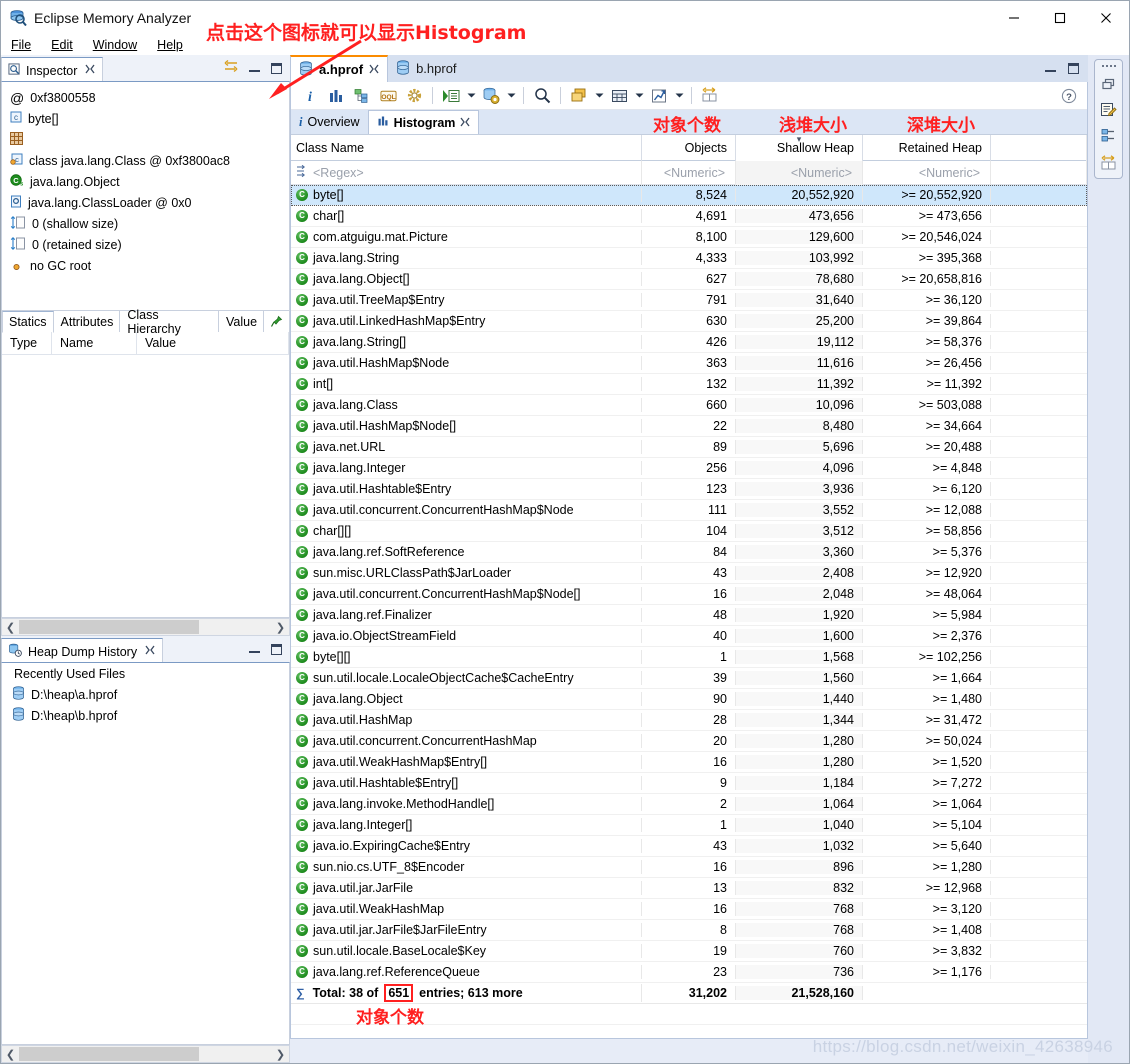 The image size is (1130, 1064). What do you see at coordinates (466, 216) in the screenshot?
I see `cell-class-name: Cchar[]` at bounding box center [466, 216].